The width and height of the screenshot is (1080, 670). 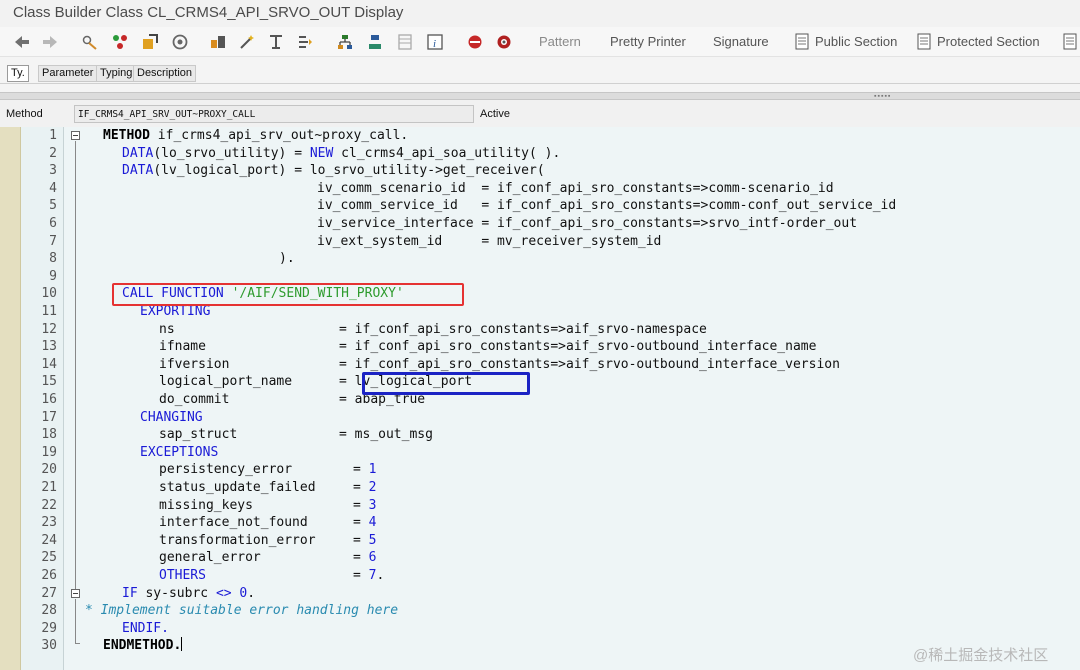 I want to click on code-line-26: OTHERS, so click(x=182, y=575).